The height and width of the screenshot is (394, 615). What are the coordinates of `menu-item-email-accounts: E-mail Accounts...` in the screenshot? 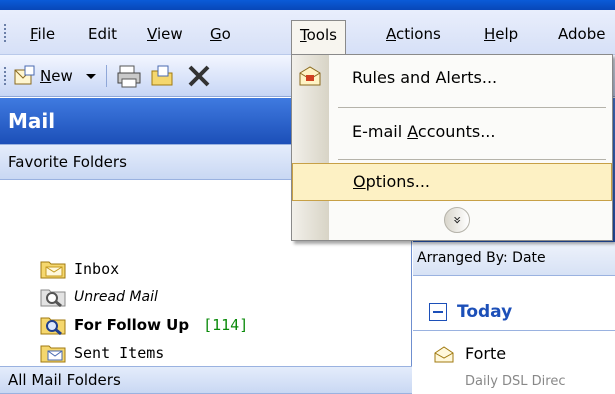 It's located at (452, 132).